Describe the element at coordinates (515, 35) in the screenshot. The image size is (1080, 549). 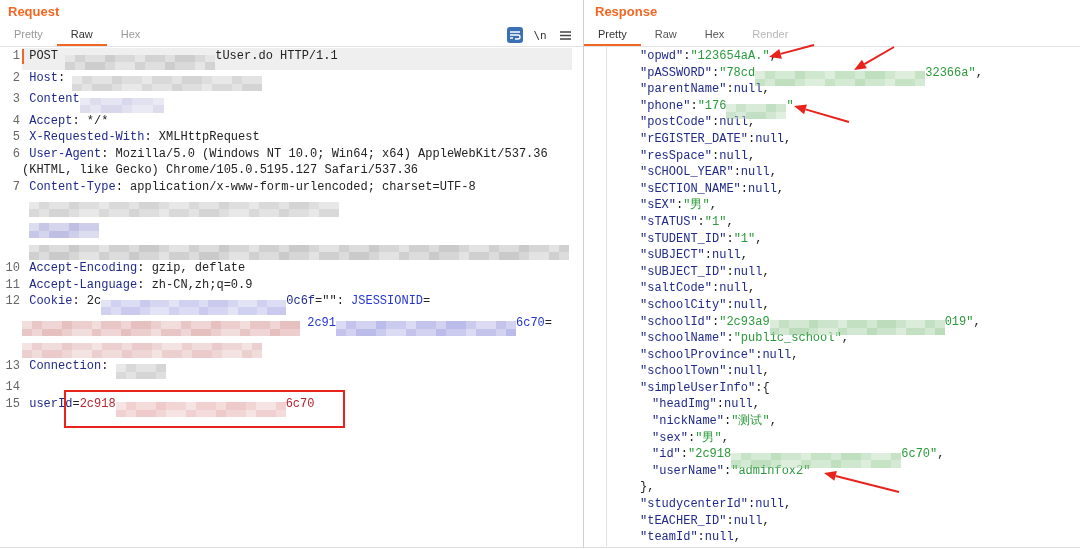
I see `wrap-lines-button` at that location.